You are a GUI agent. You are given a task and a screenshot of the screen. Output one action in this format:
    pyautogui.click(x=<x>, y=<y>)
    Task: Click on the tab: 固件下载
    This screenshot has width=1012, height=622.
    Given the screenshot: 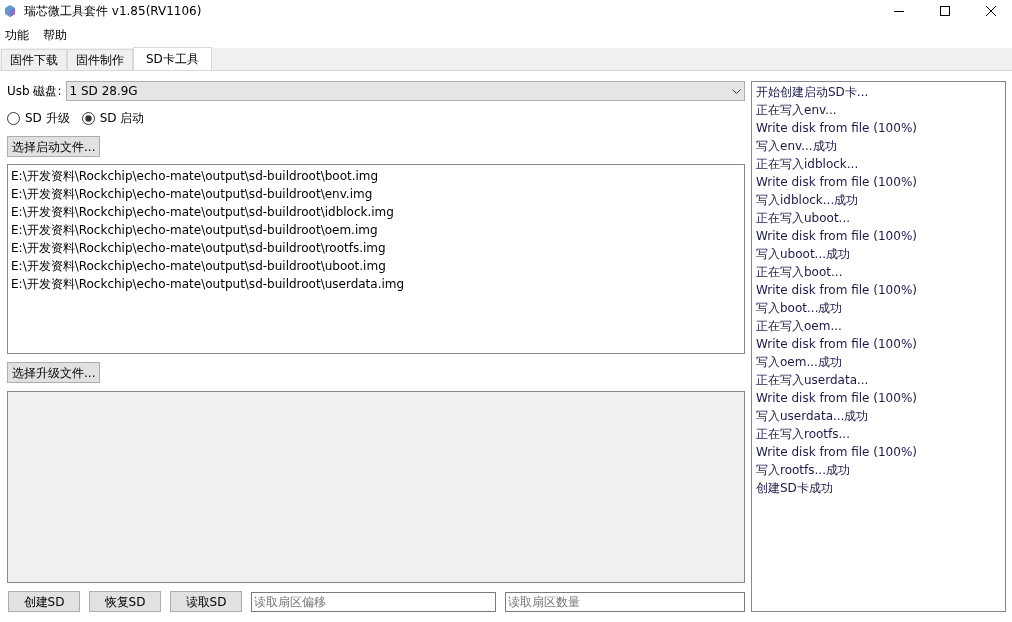 What is the action you would take?
    pyautogui.click(x=34, y=59)
    